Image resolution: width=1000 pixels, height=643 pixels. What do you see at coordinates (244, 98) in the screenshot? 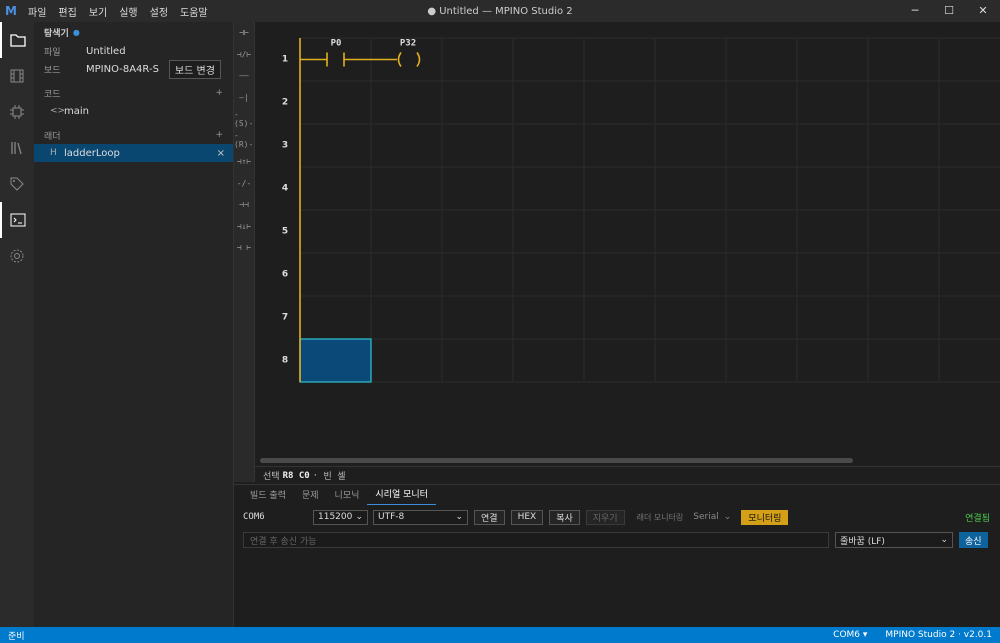
I see `vline-tool: —|` at bounding box center [244, 98].